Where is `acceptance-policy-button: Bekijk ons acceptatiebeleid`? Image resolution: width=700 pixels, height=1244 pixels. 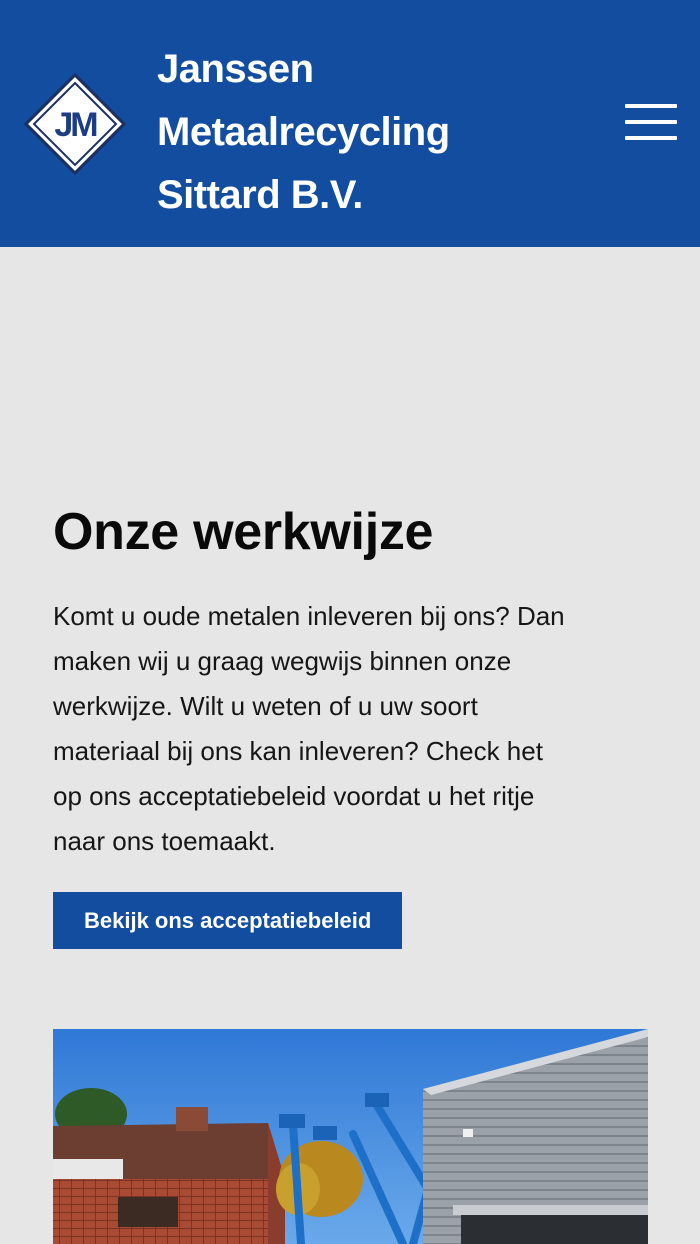
acceptance-policy-button: Bekijk ons acceptatiebeleid is located at coordinates (228, 920).